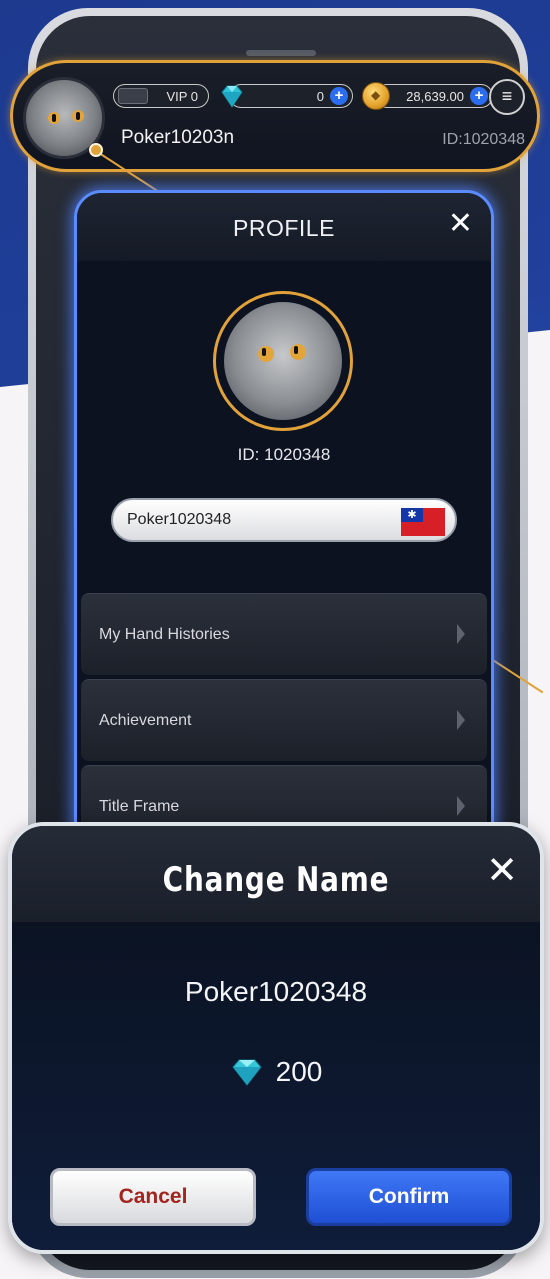 This screenshot has height=1279, width=550. Describe the element at coordinates (435, 96) in the screenshot. I see `coin-value: 28,639.00` at that location.